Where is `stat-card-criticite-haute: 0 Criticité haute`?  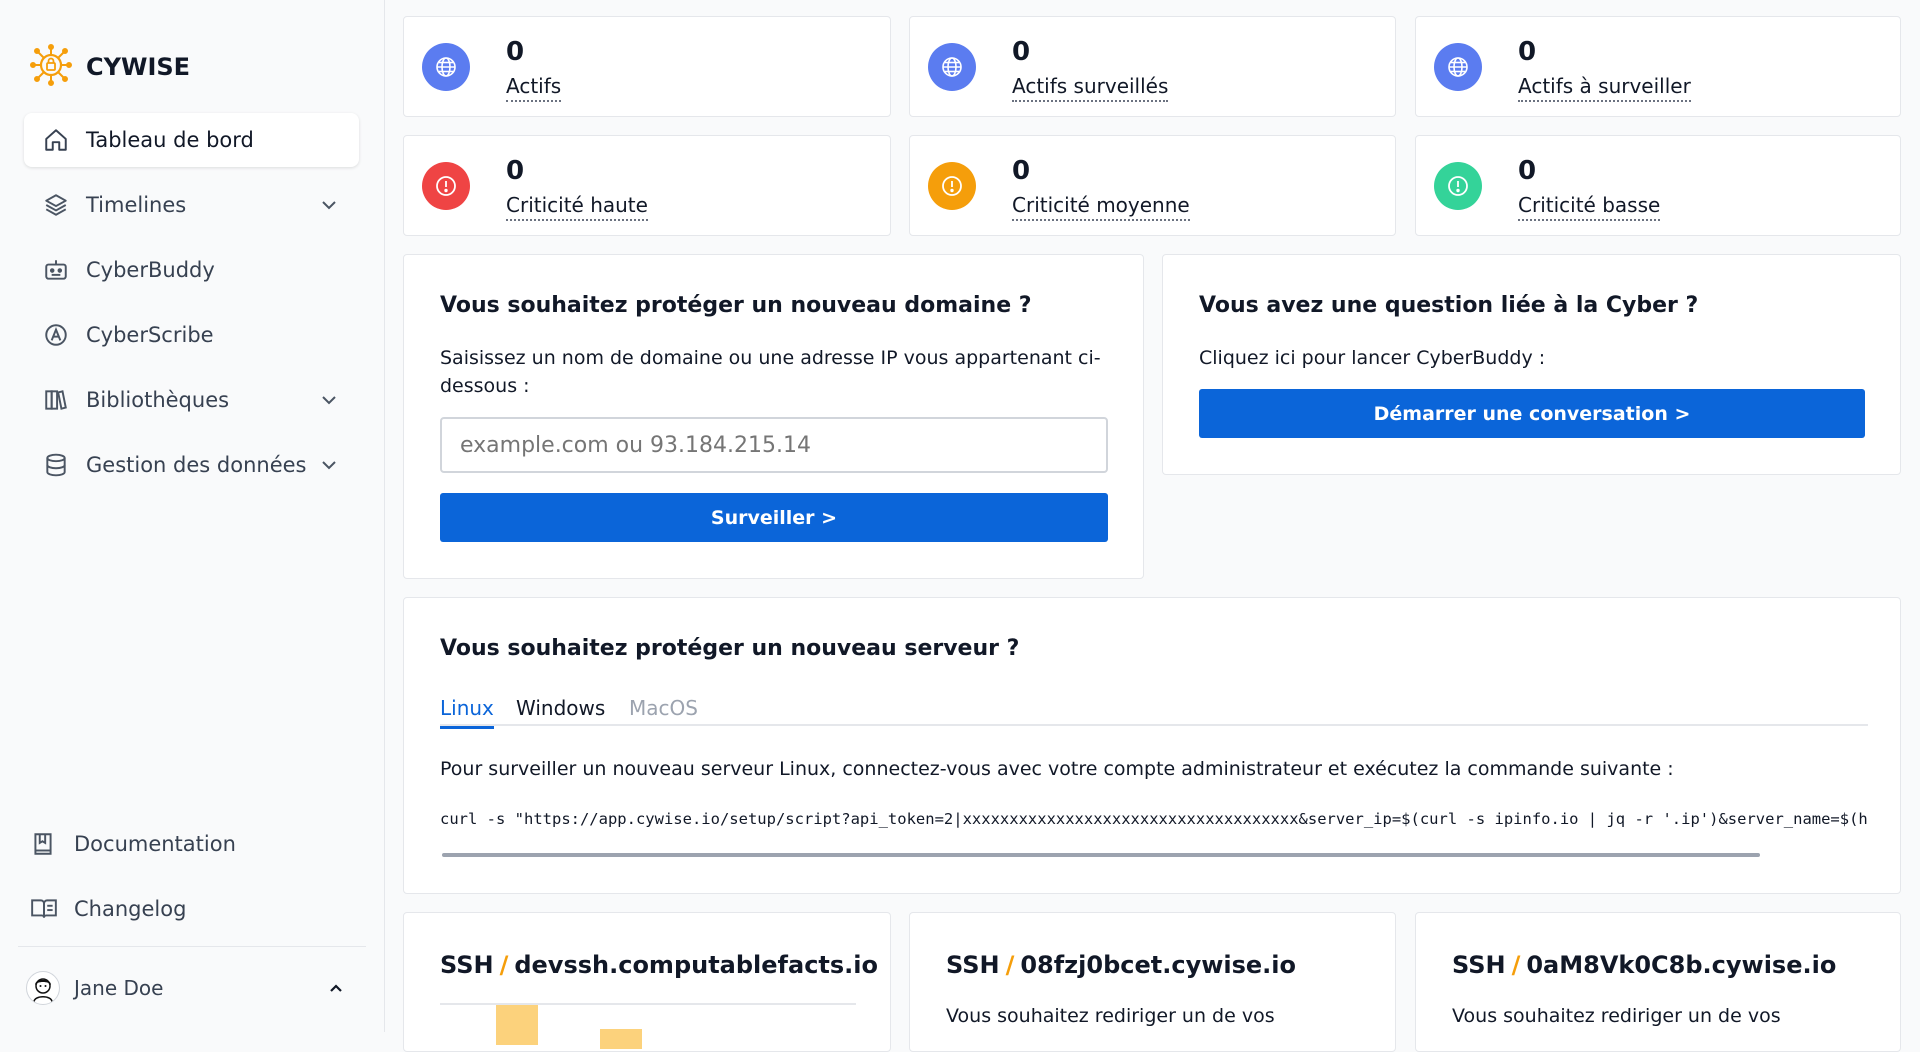
stat-card-criticite-haute: 0 Criticité haute is located at coordinates (647, 185).